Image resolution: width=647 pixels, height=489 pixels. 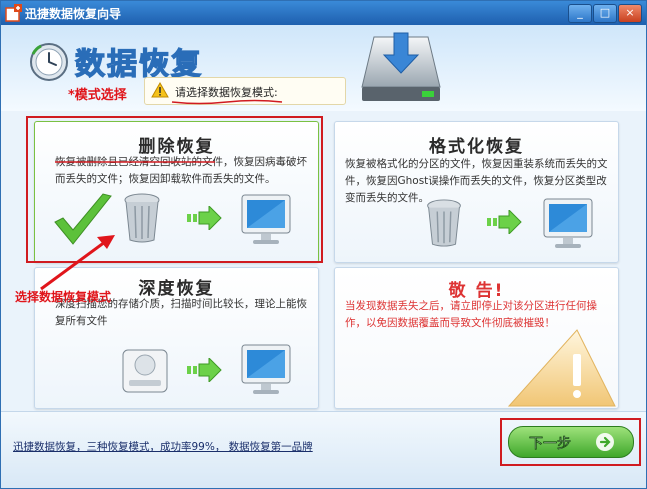 I want to click on close-button: ×, so click(x=630, y=13).